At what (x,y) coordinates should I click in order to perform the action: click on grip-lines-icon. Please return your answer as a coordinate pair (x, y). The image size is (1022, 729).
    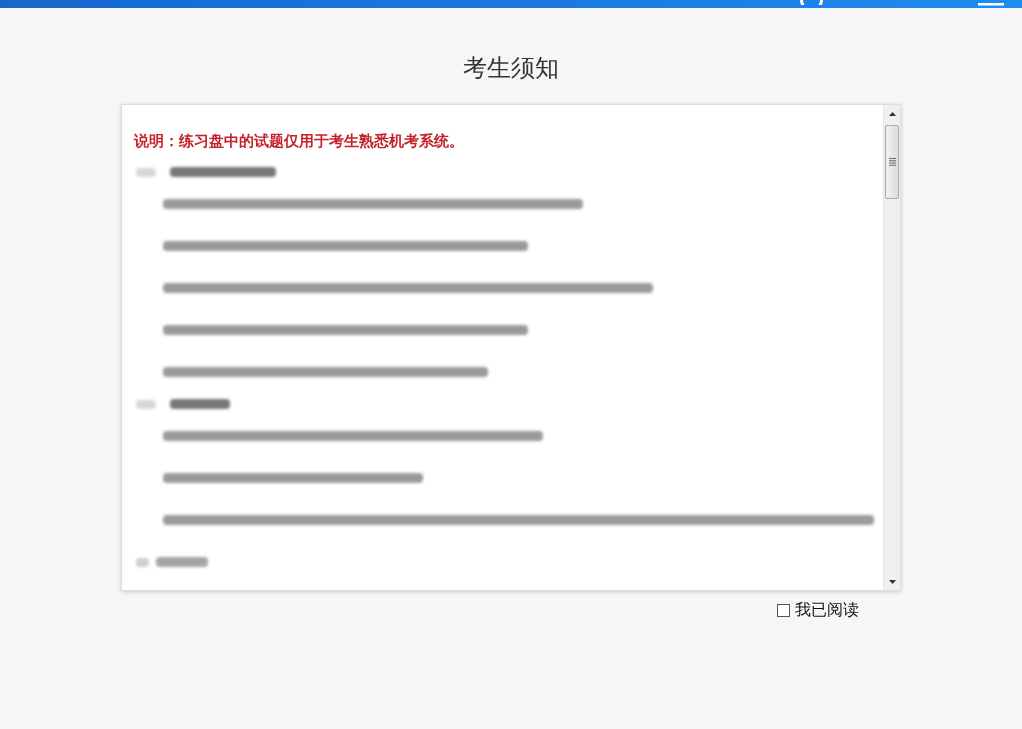
    Looking at the image, I should click on (892, 162).